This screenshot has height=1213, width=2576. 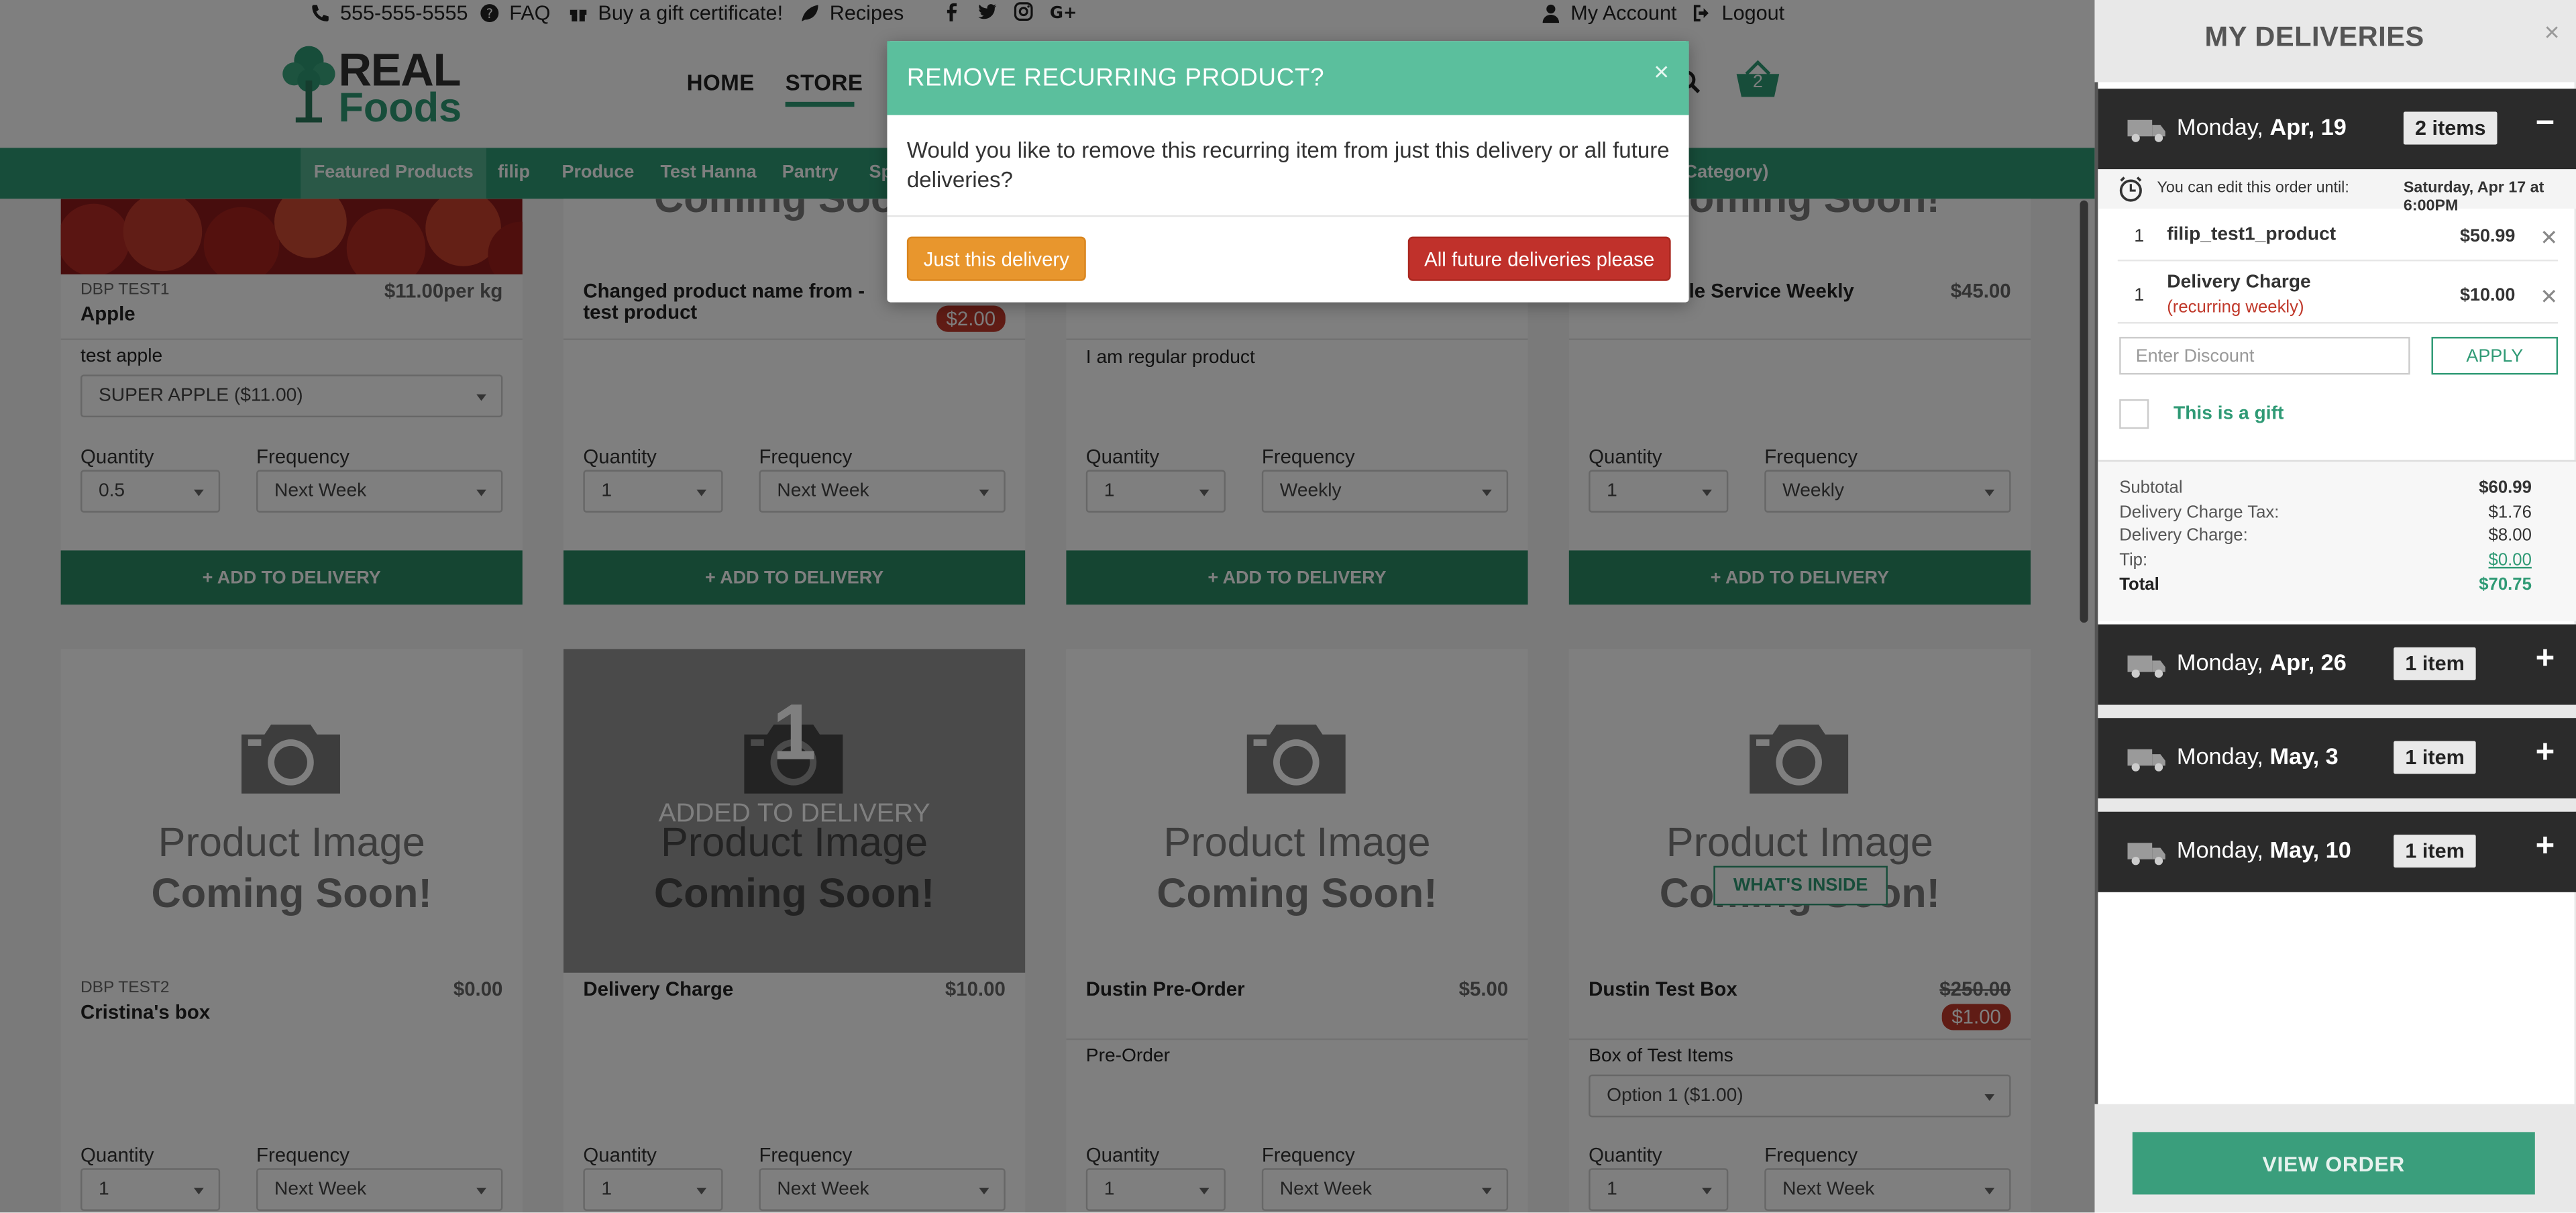 What do you see at coordinates (1288, 216) in the screenshot?
I see `modal-divider` at bounding box center [1288, 216].